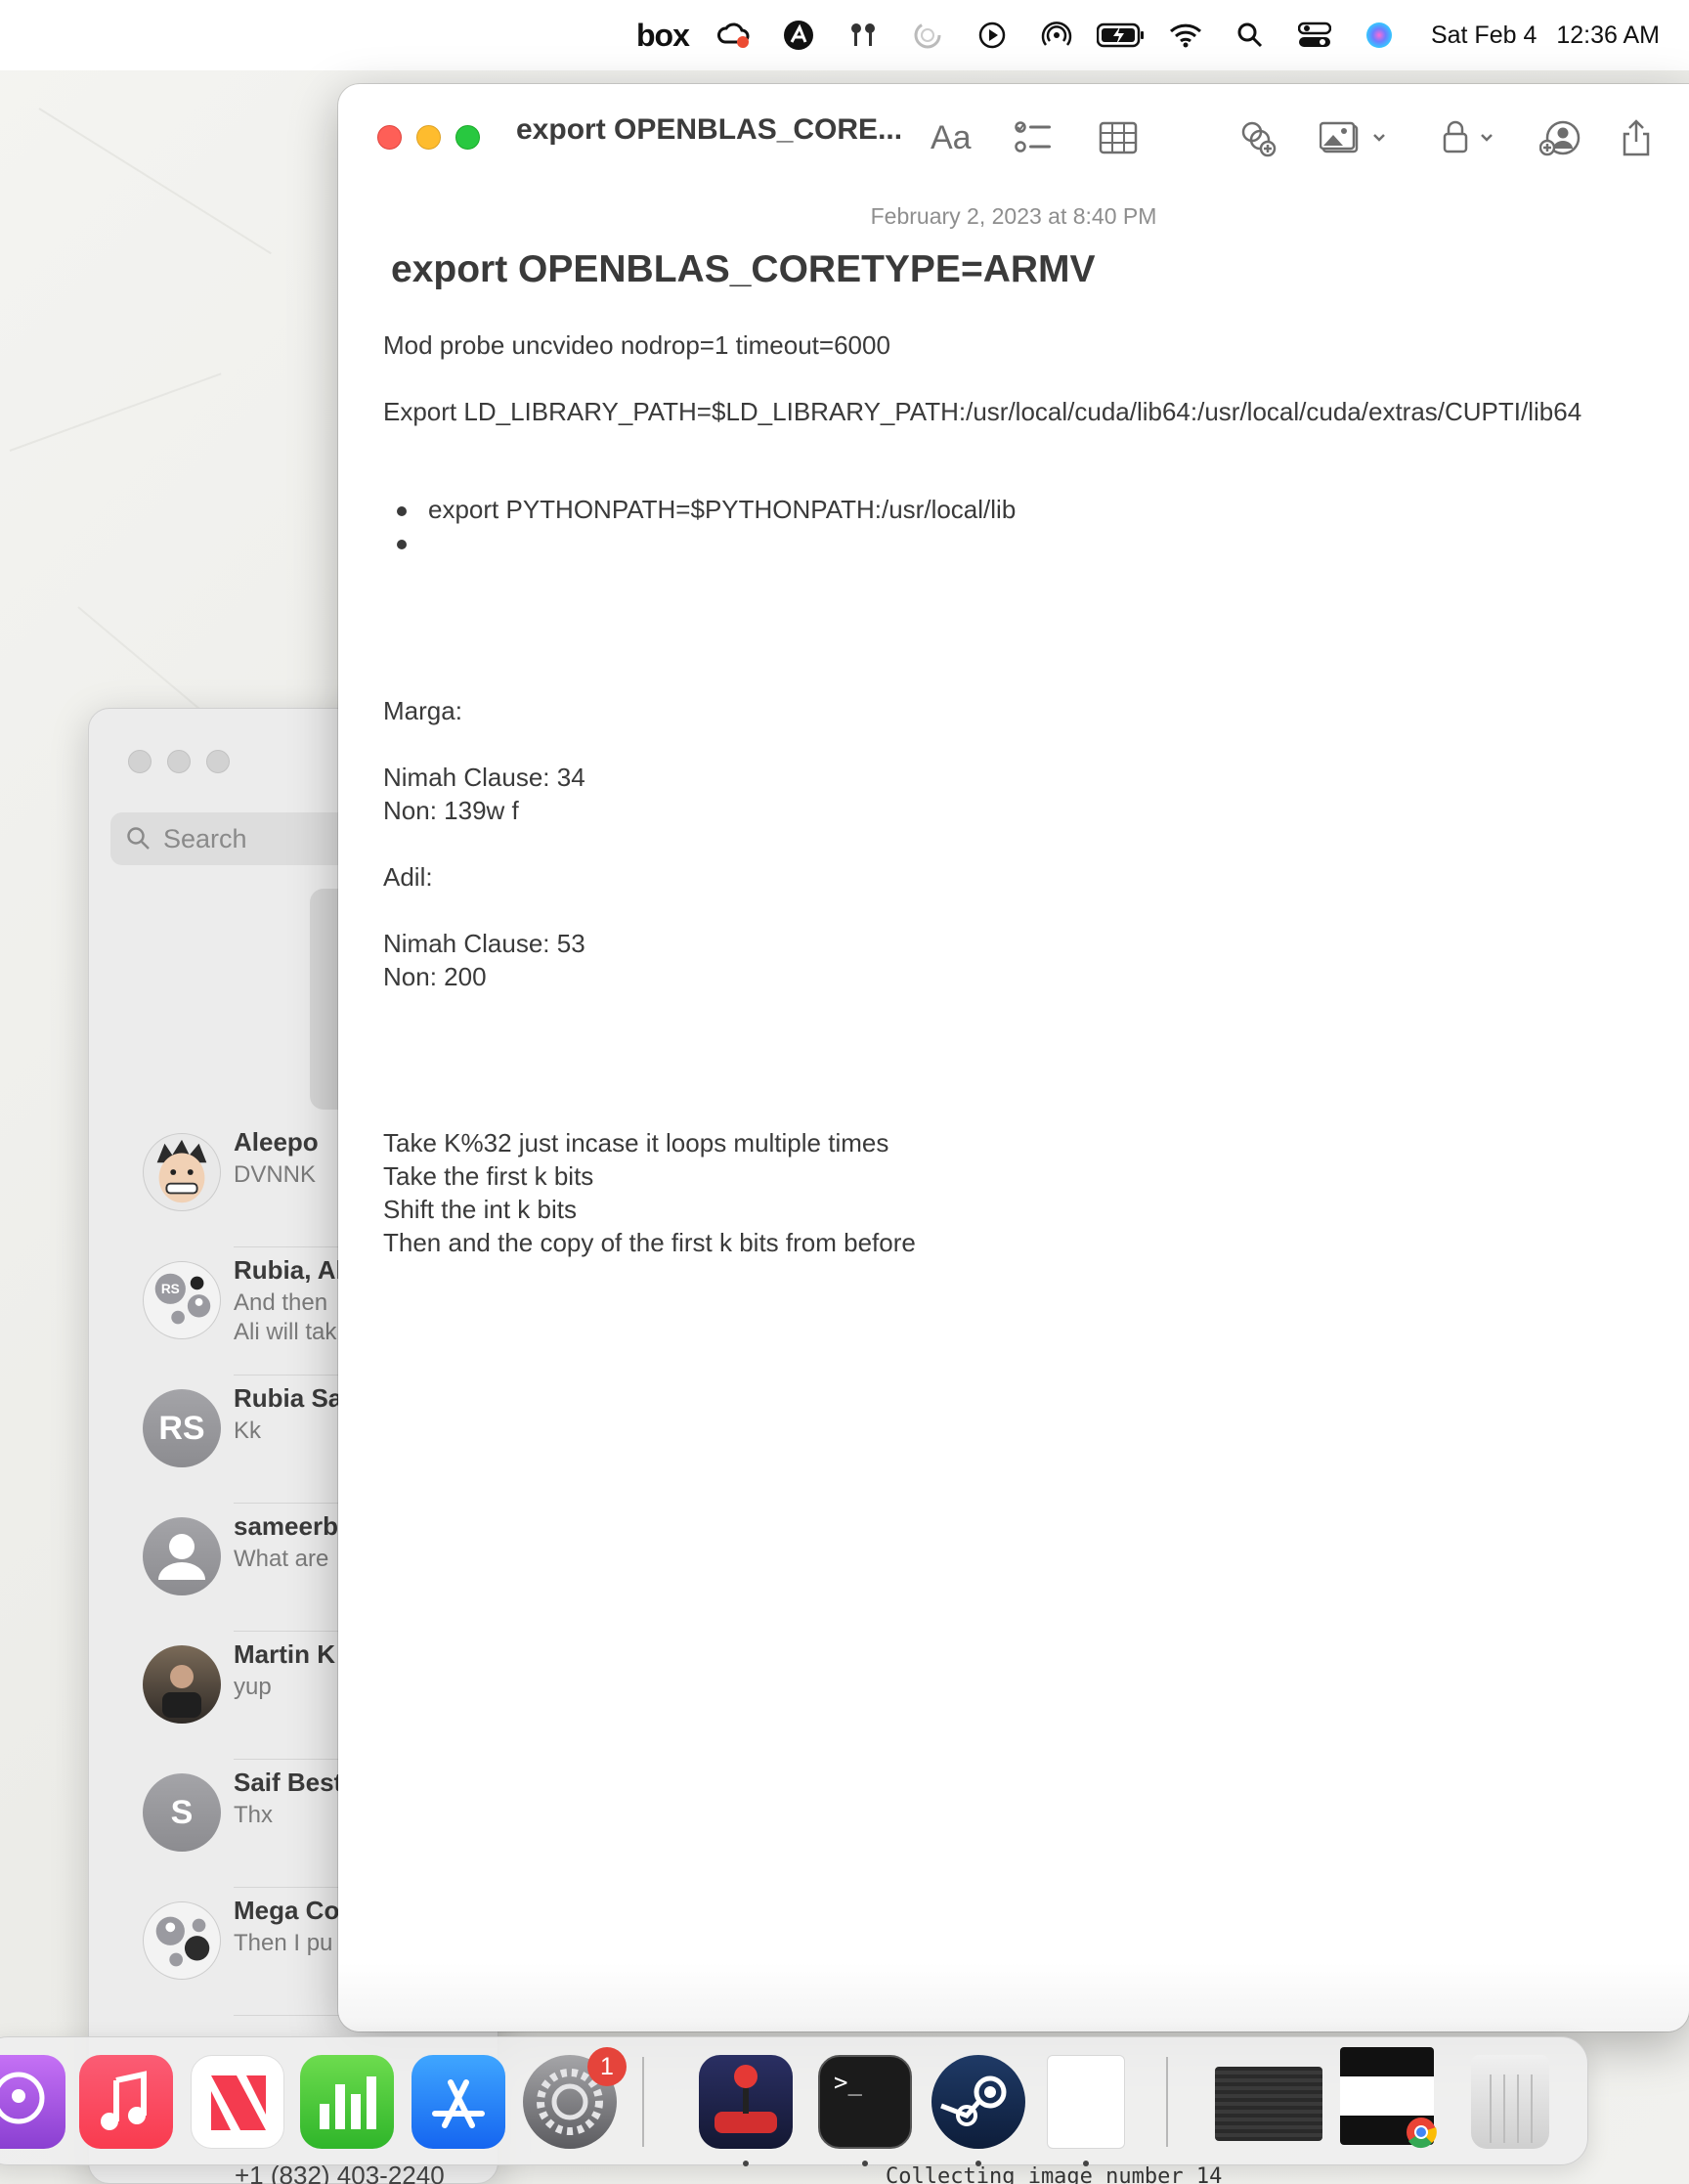 The width and height of the screenshot is (1689, 2184). What do you see at coordinates (848, 2082) in the screenshot?
I see `terminal-prompt: >_` at bounding box center [848, 2082].